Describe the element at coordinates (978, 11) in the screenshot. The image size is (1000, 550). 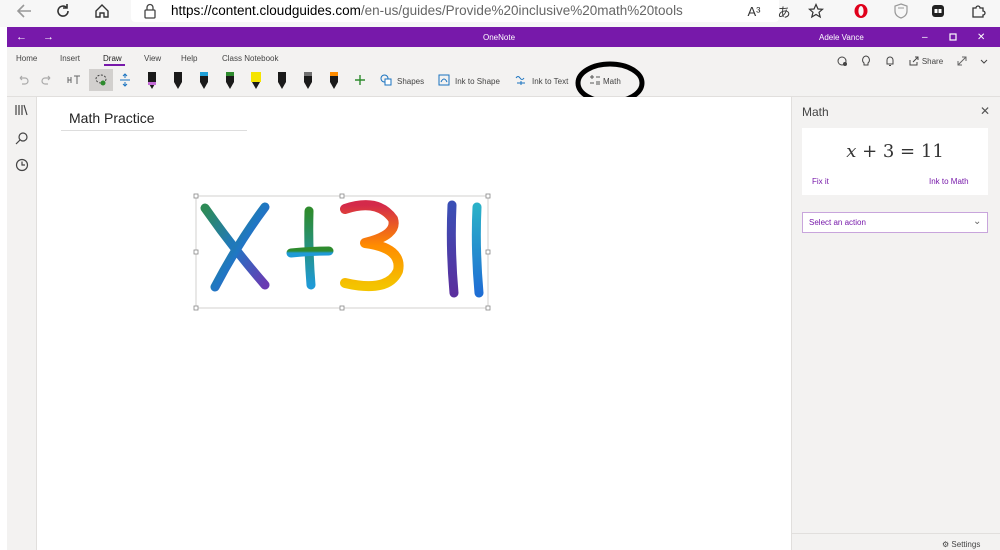
I see `puzzle-icon` at that location.